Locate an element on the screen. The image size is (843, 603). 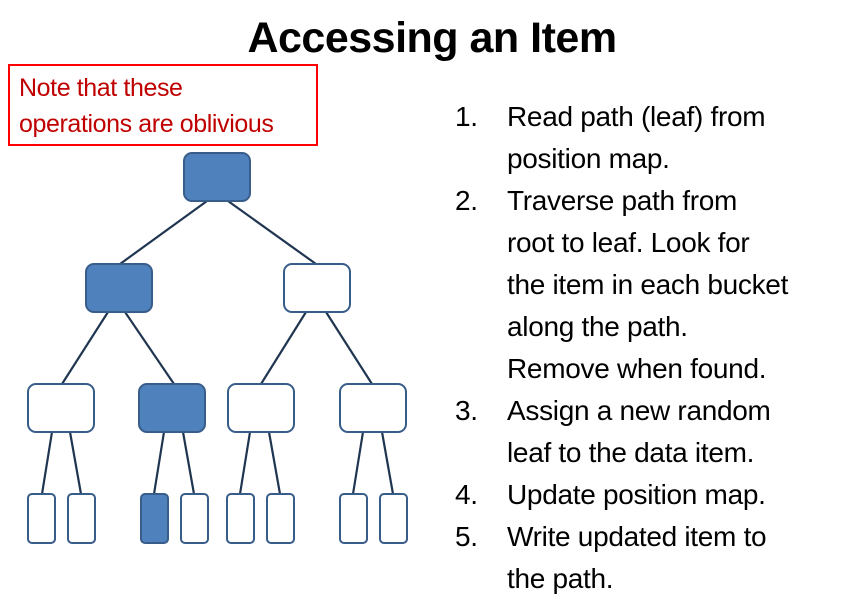
step-text-line: Read path (leaf) from is located at coordinates (636, 116).